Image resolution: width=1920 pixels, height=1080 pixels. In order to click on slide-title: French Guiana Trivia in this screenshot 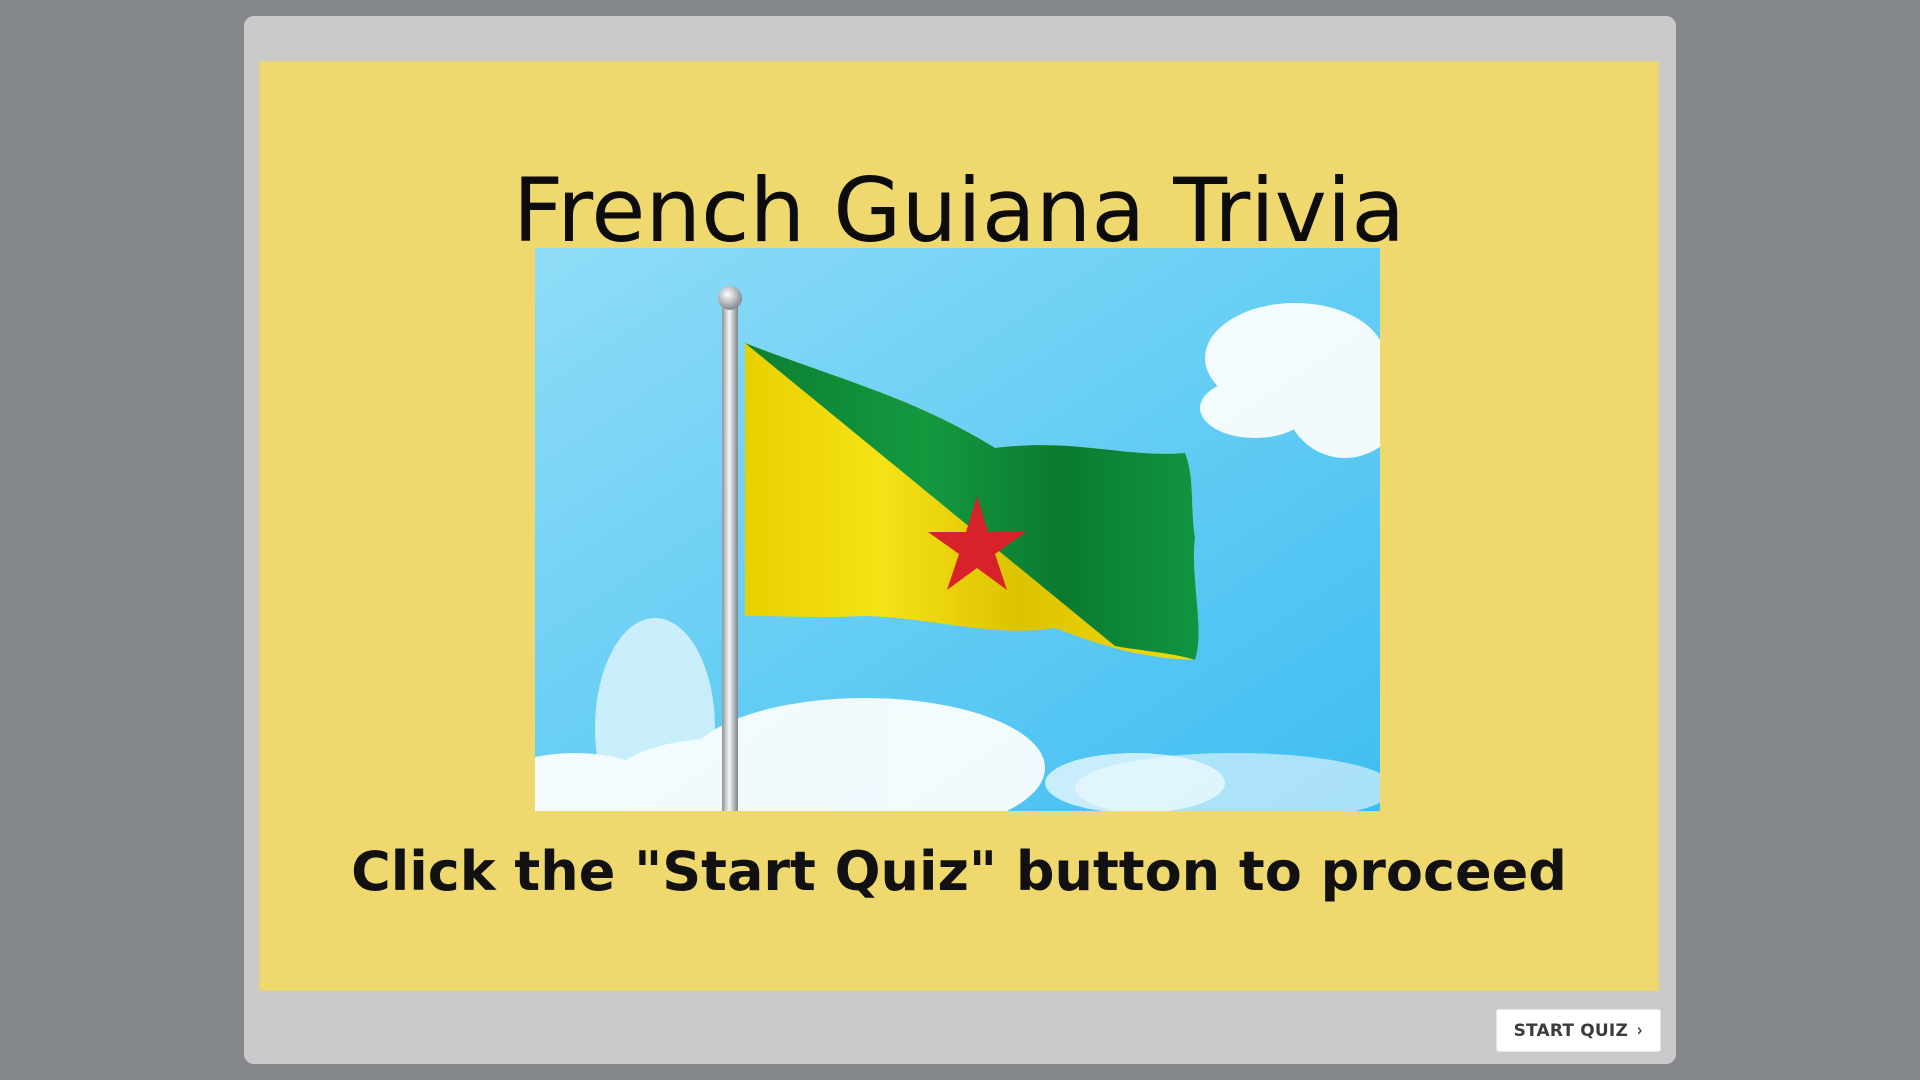, I will do `click(959, 210)`.